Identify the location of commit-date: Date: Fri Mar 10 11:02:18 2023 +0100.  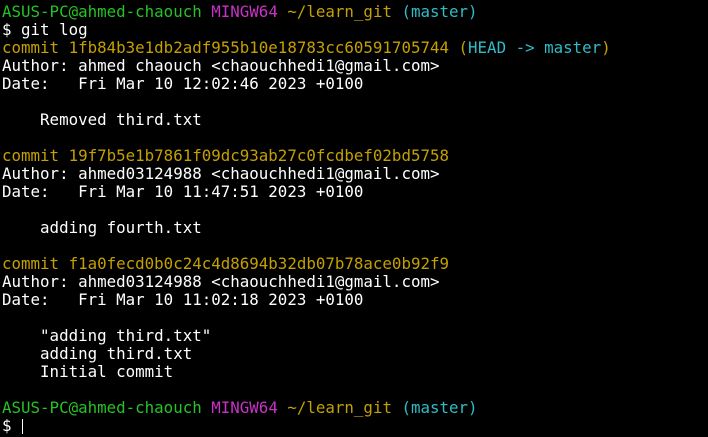
(183, 299).